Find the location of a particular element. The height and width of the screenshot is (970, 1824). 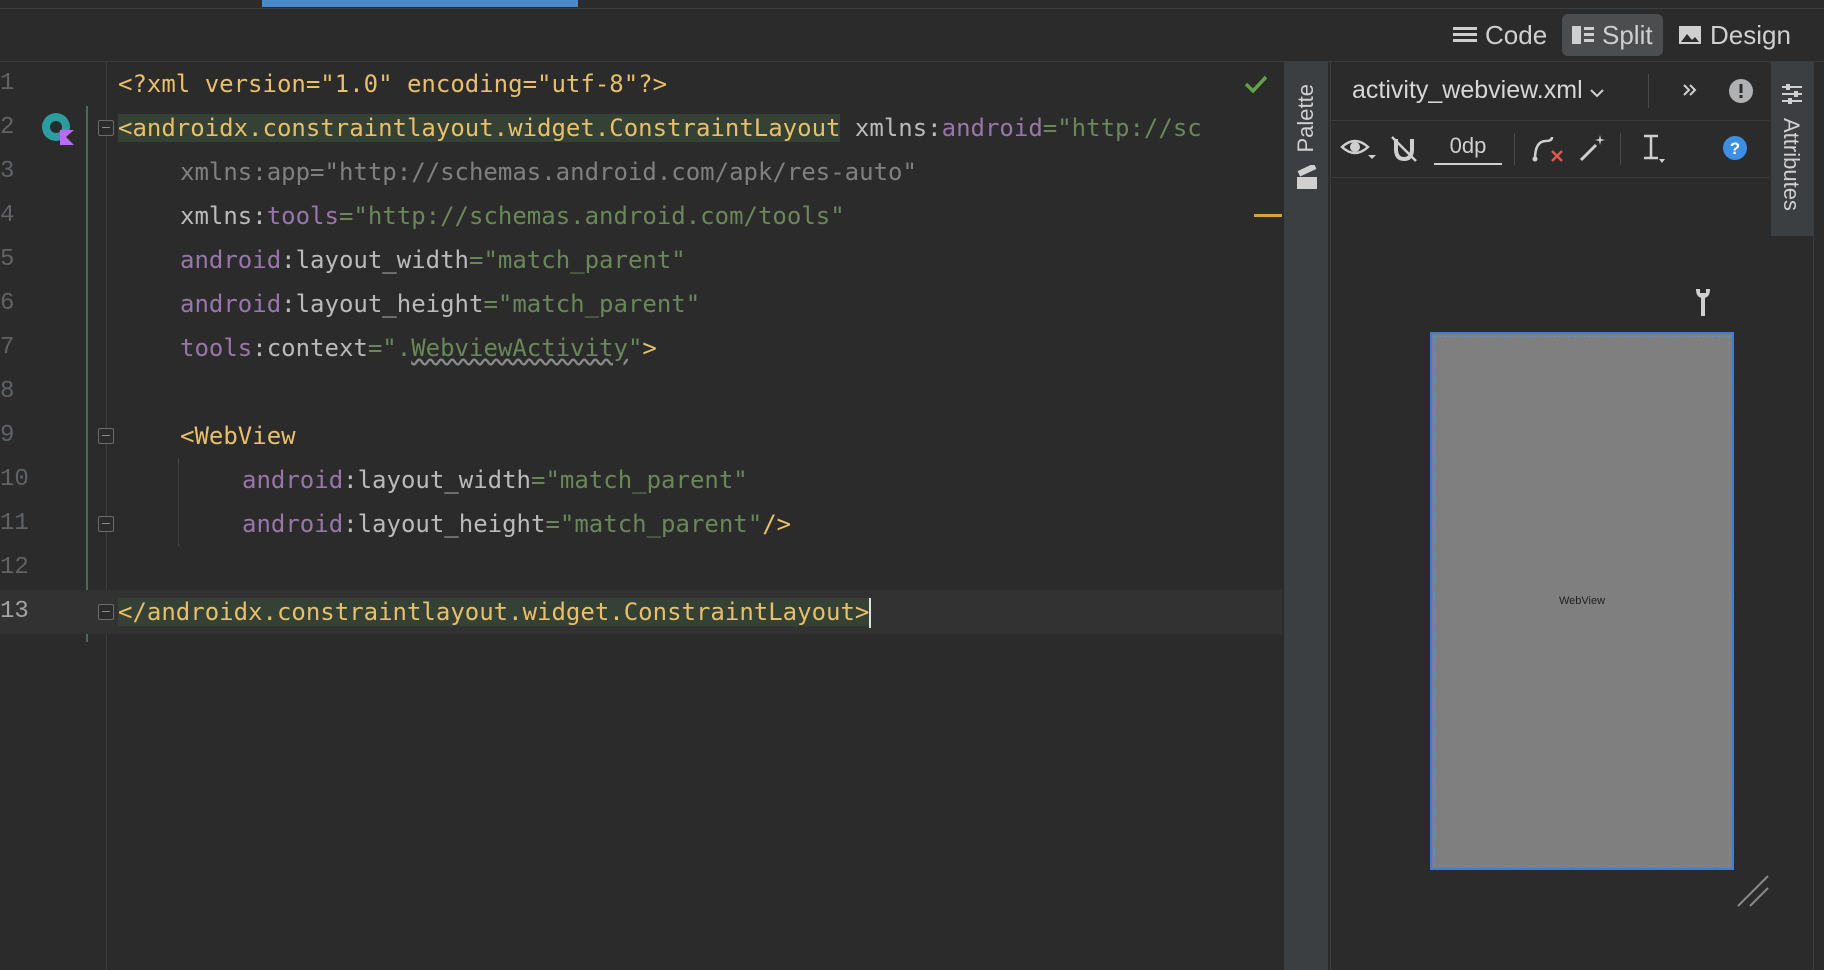

active-tab-indicator is located at coordinates (420, 3).